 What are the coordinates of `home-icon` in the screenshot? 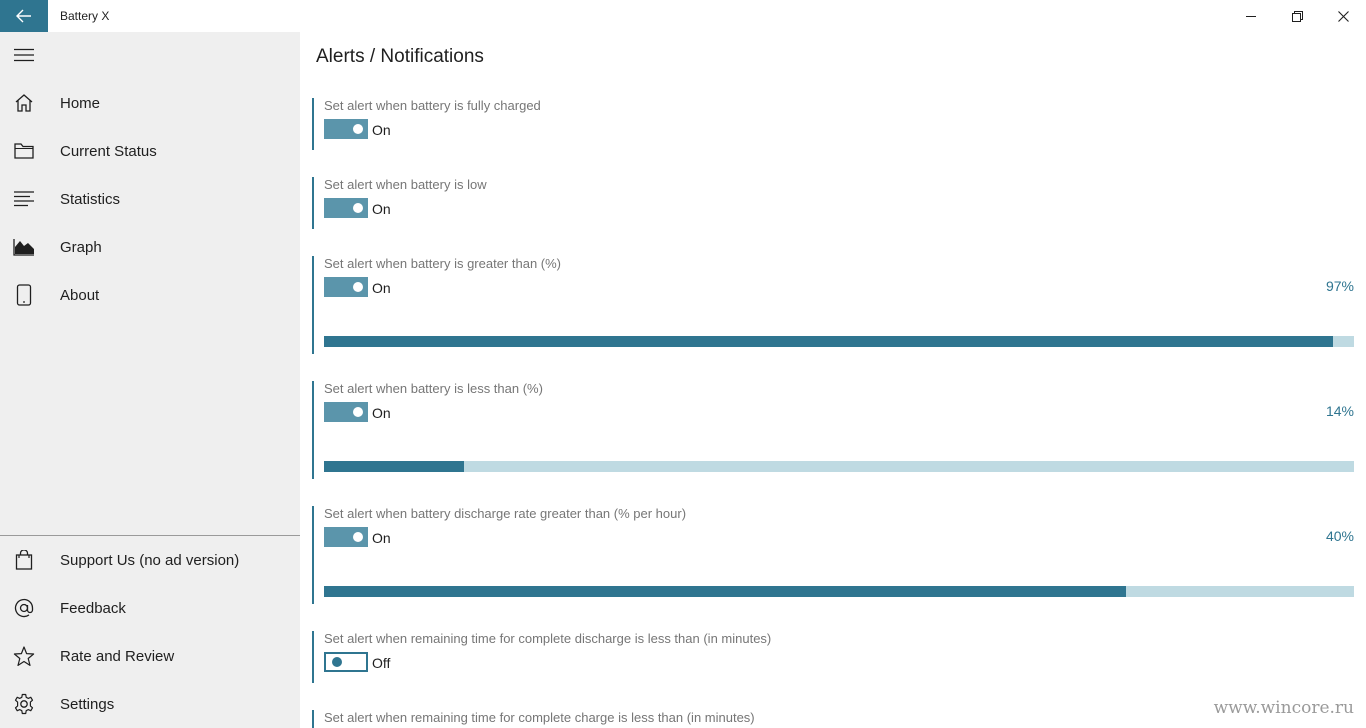 It's located at (24, 103).